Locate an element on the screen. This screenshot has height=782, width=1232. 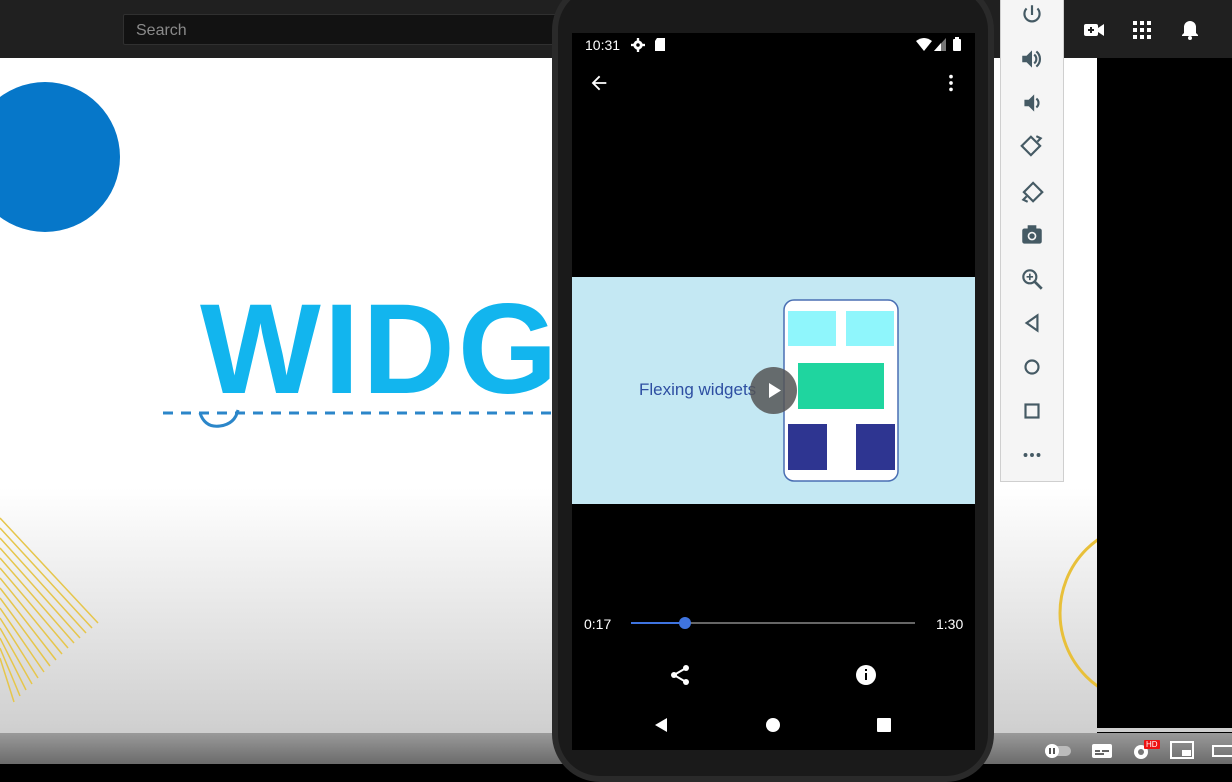
info-icon is located at coordinates (866, 675).